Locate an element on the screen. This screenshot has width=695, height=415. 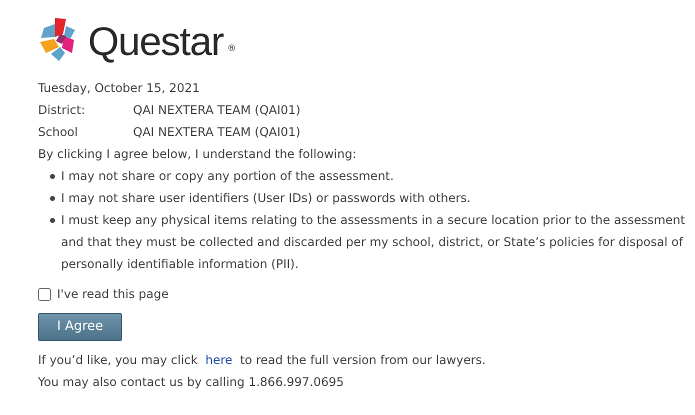
bullet-text: I may not share or copy any portion of the assessment. is located at coordinates (227, 176).